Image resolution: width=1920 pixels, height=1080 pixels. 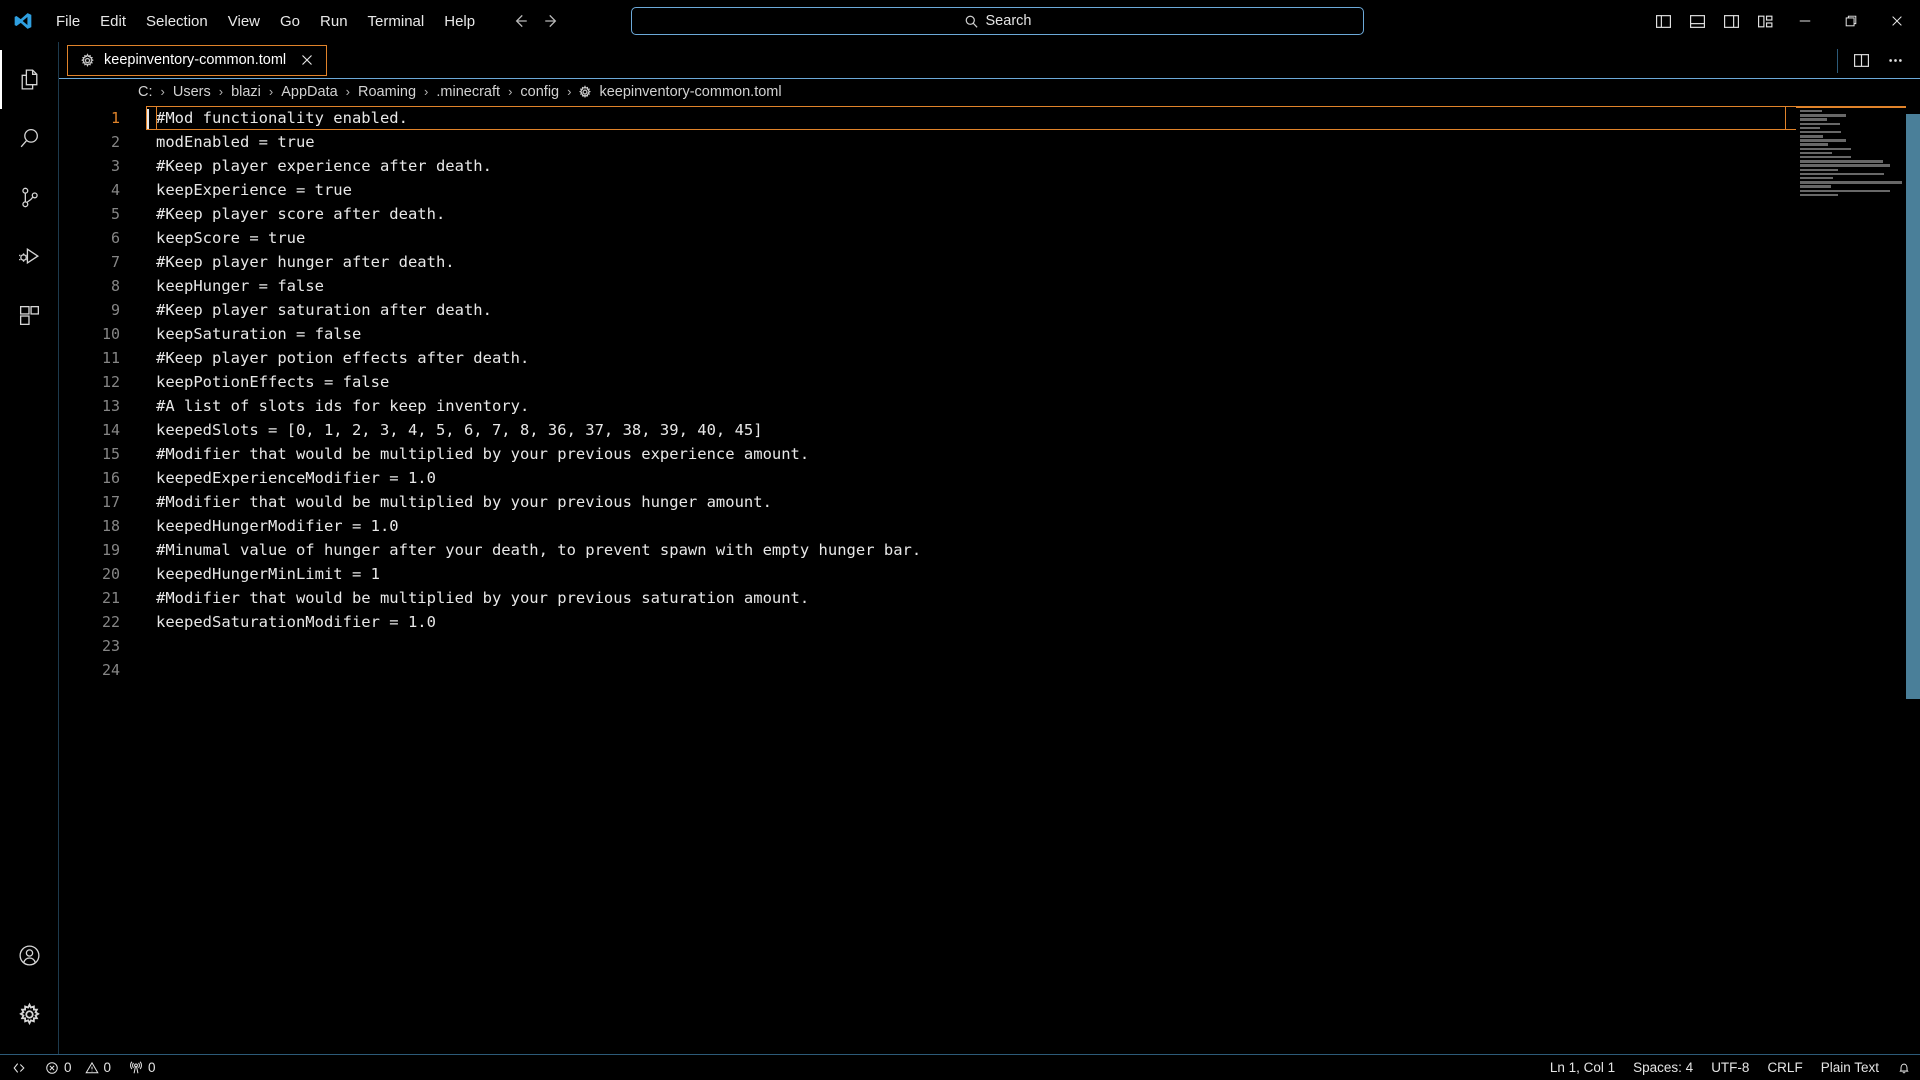 I want to click on line-number: 14, so click(x=110, y=430).